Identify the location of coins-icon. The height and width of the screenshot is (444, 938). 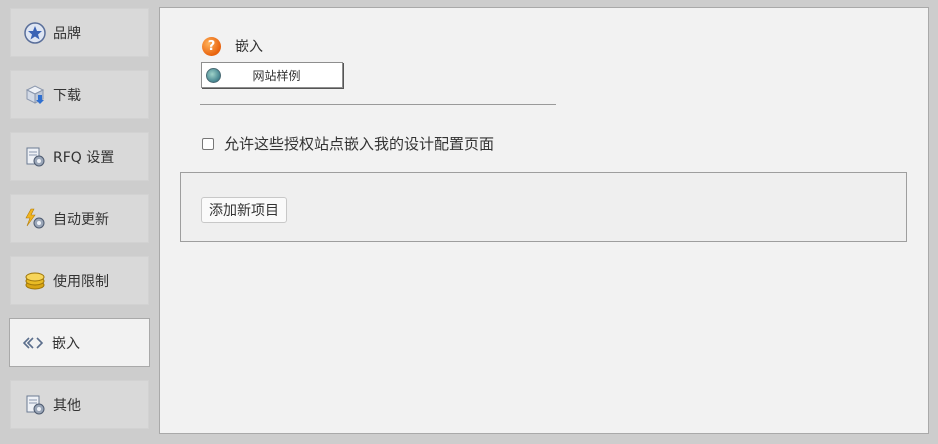
(35, 281).